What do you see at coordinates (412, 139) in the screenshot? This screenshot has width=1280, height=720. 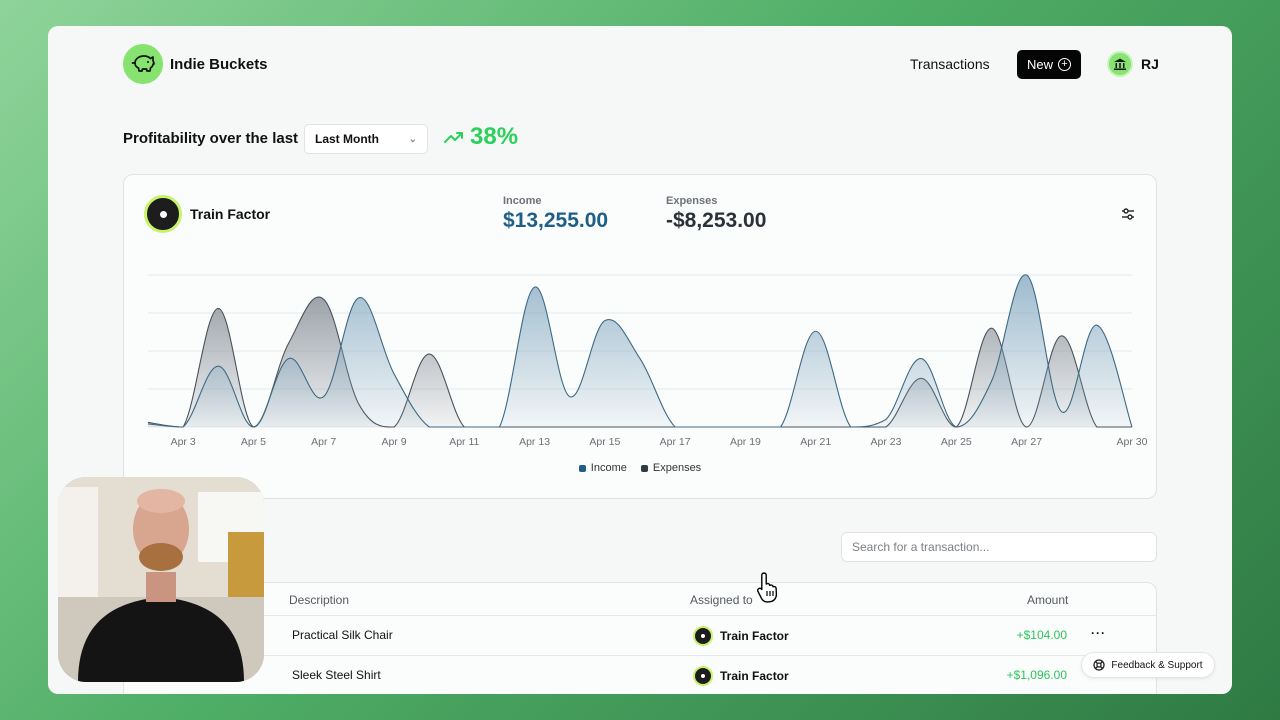 I see `chevron-down-icon: ⌄` at bounding box center [412, 139].